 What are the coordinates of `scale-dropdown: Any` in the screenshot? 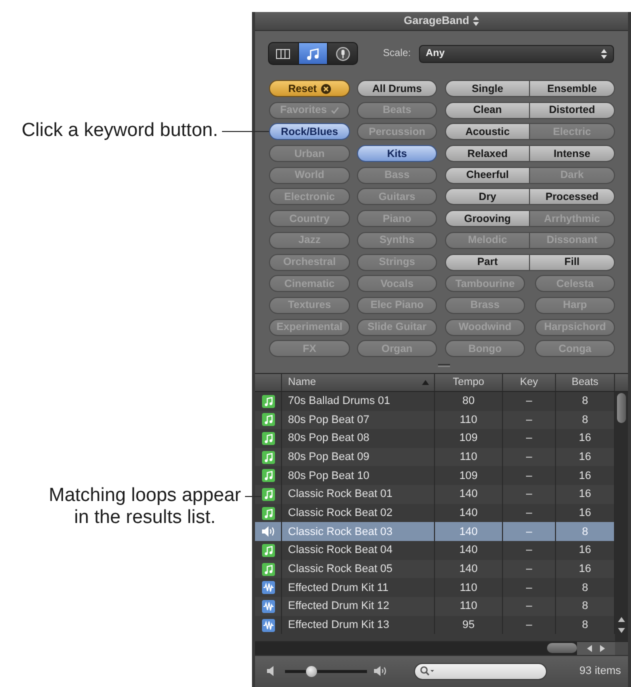 It's located at (516, 53).